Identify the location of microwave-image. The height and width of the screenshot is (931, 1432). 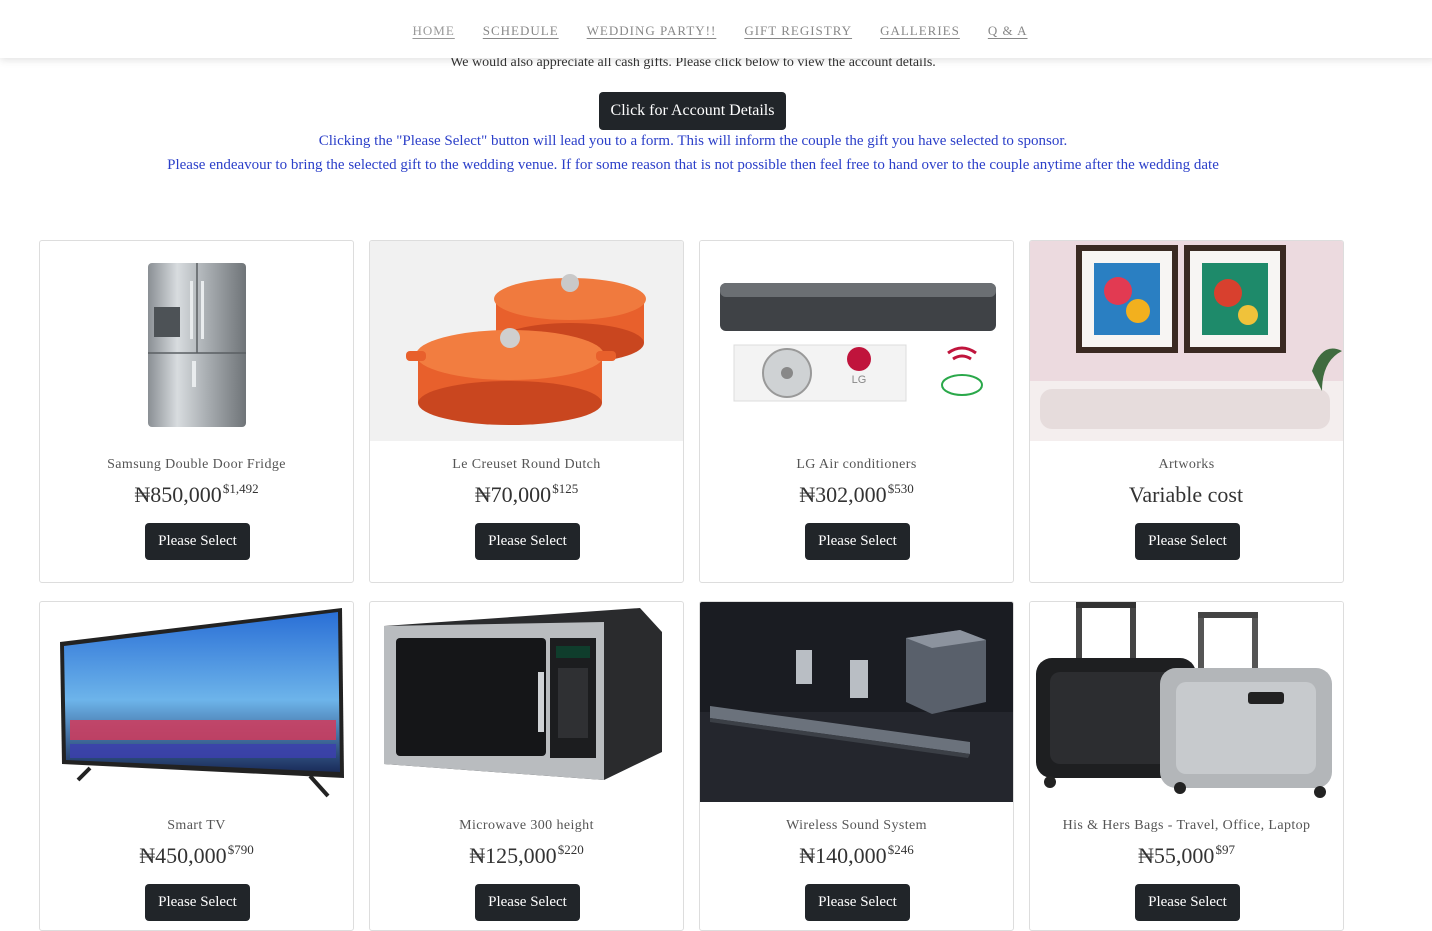
(526, 702).